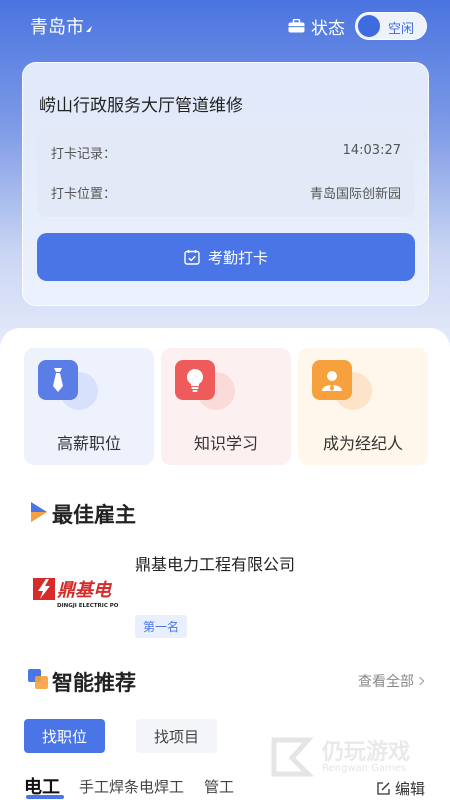 The image size is (450, 800). Describe the element at coordinates (328, 28) in the screenshot. I see `status-label: 状态` at that location.